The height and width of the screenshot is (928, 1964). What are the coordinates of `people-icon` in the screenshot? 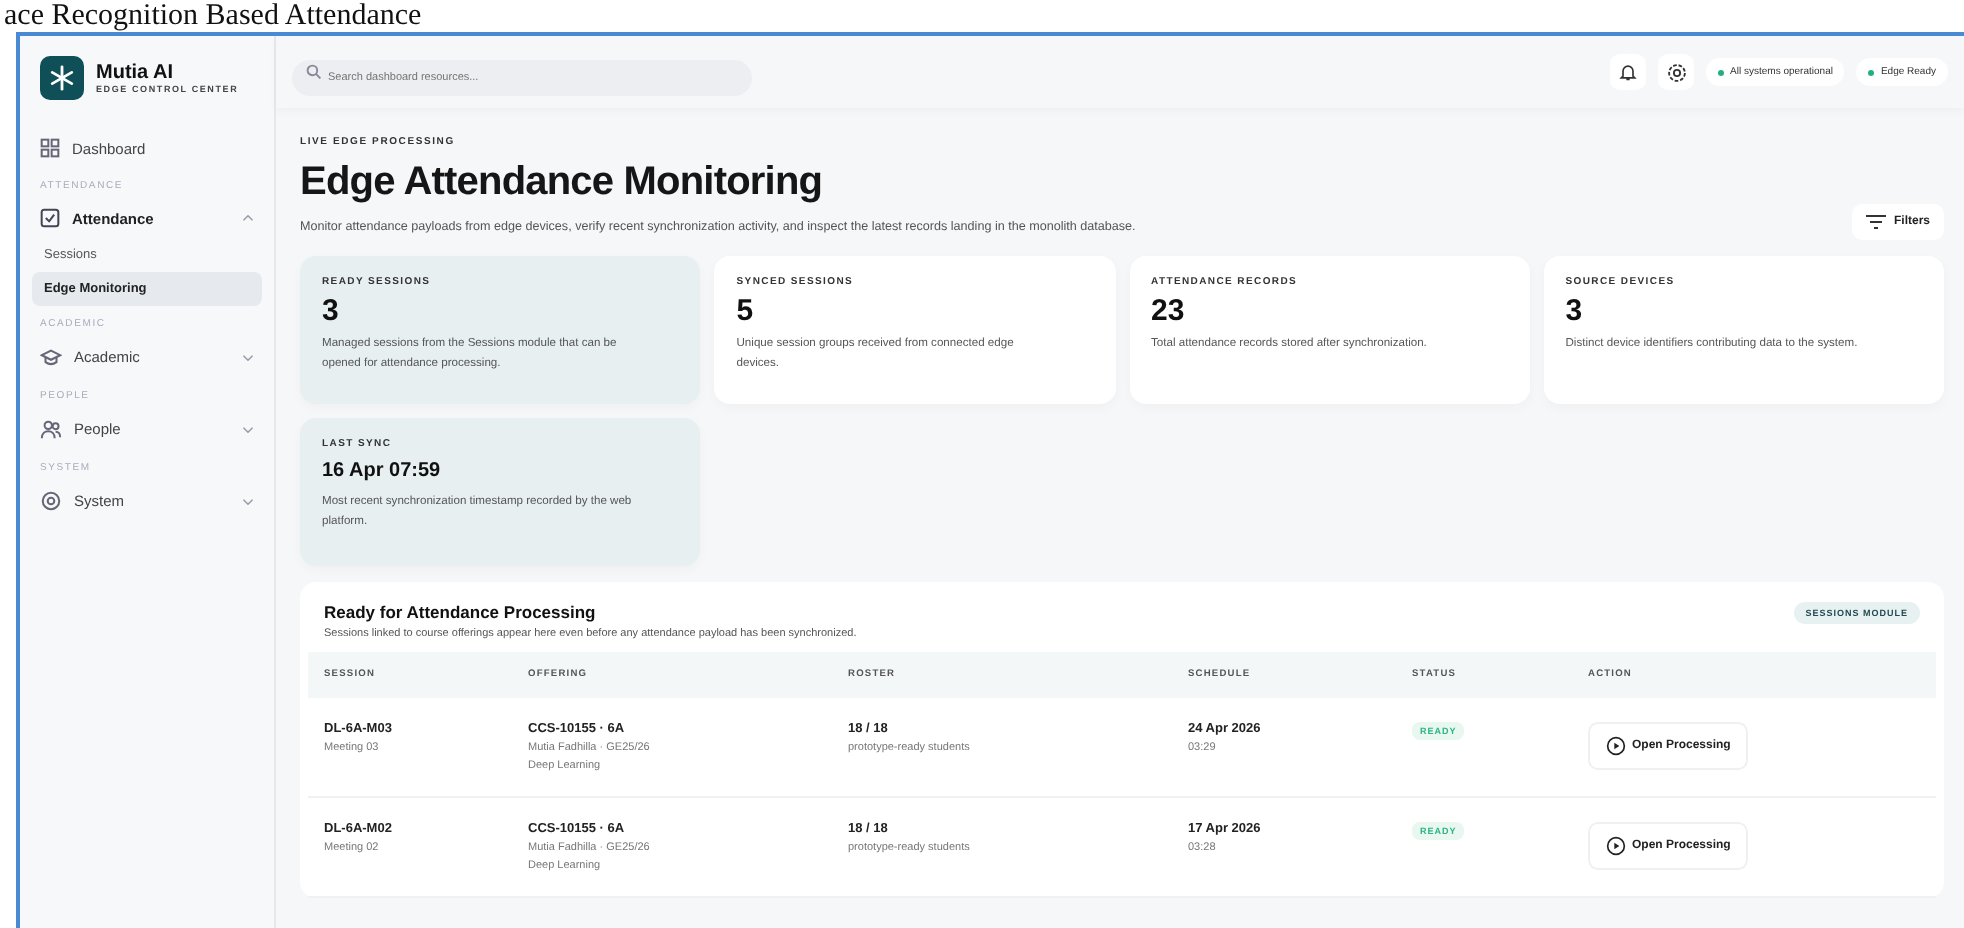 It's located at (51, 429).